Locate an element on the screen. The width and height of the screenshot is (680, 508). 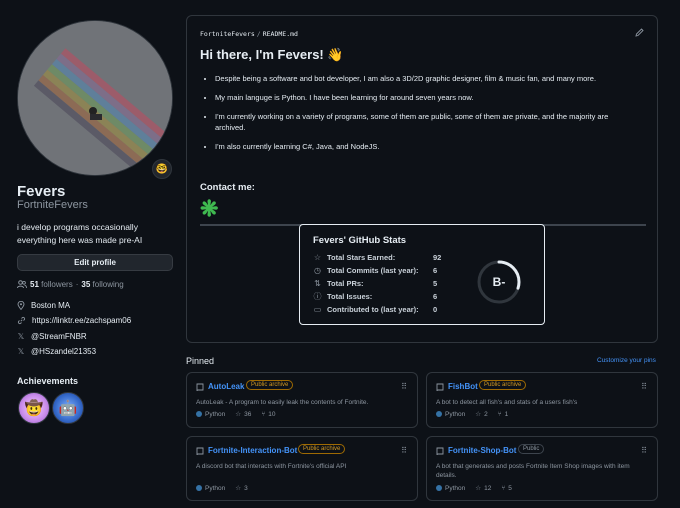
grade-ring: B- is located at coordinates (499, 282).